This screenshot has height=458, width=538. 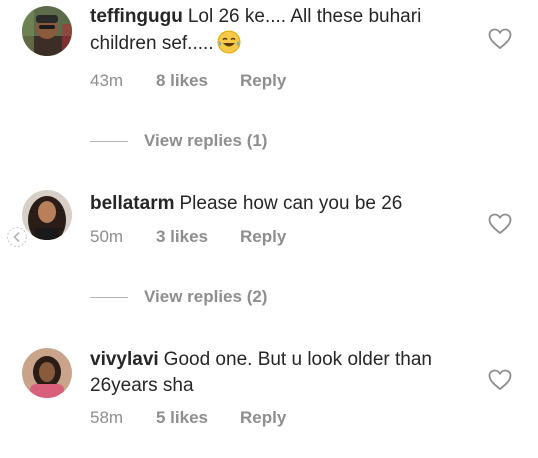 I want to click on face-with-tears-of-joy-emoji-icon, so click(x=229, y=46).